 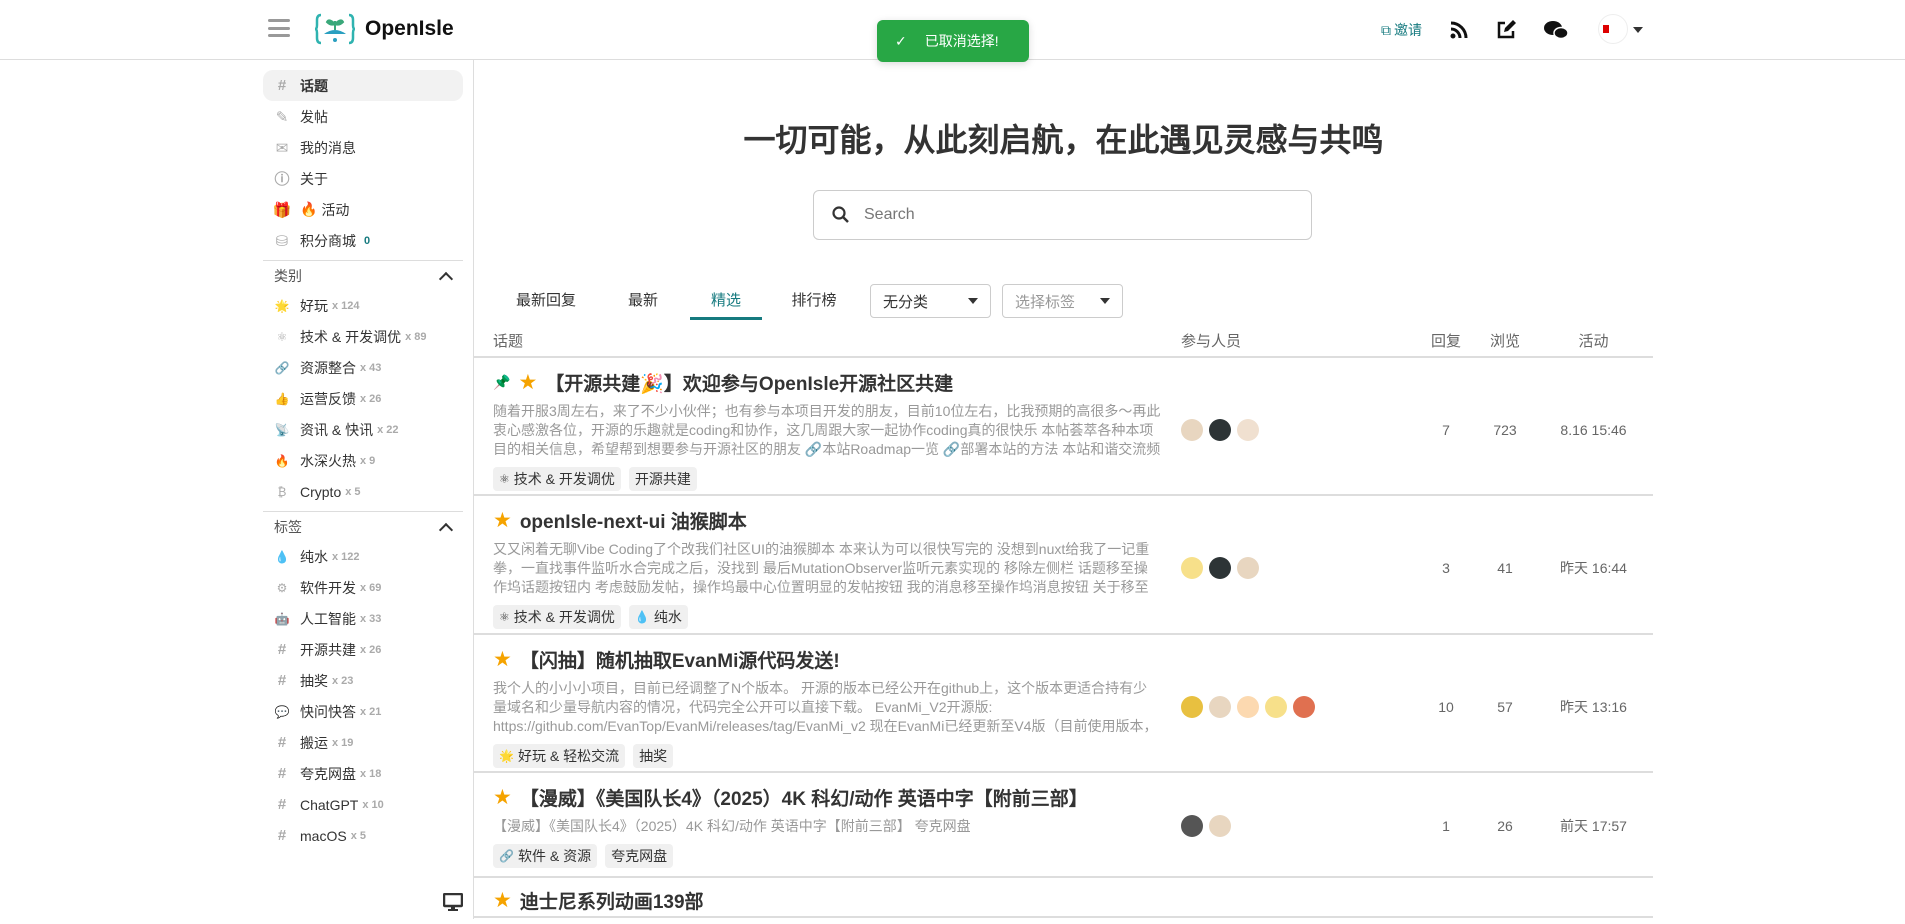 I want to click on participants, so click(x=1298, y=567).